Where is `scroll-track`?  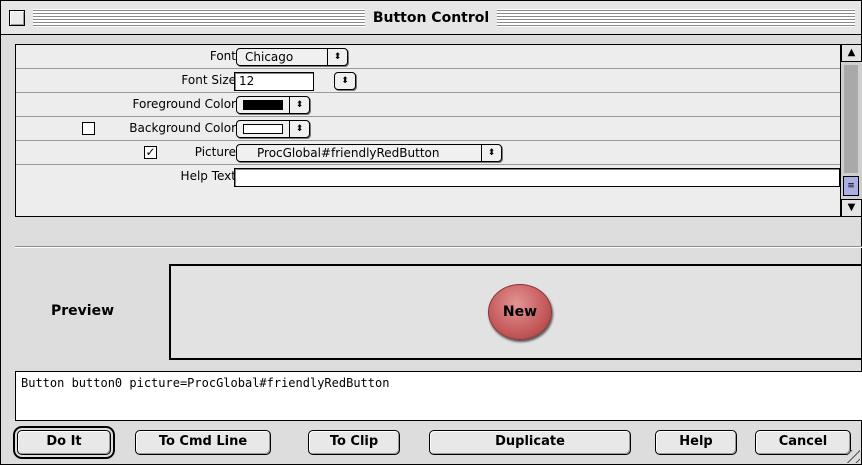
scroll-track is located at coordinates (851, 119).